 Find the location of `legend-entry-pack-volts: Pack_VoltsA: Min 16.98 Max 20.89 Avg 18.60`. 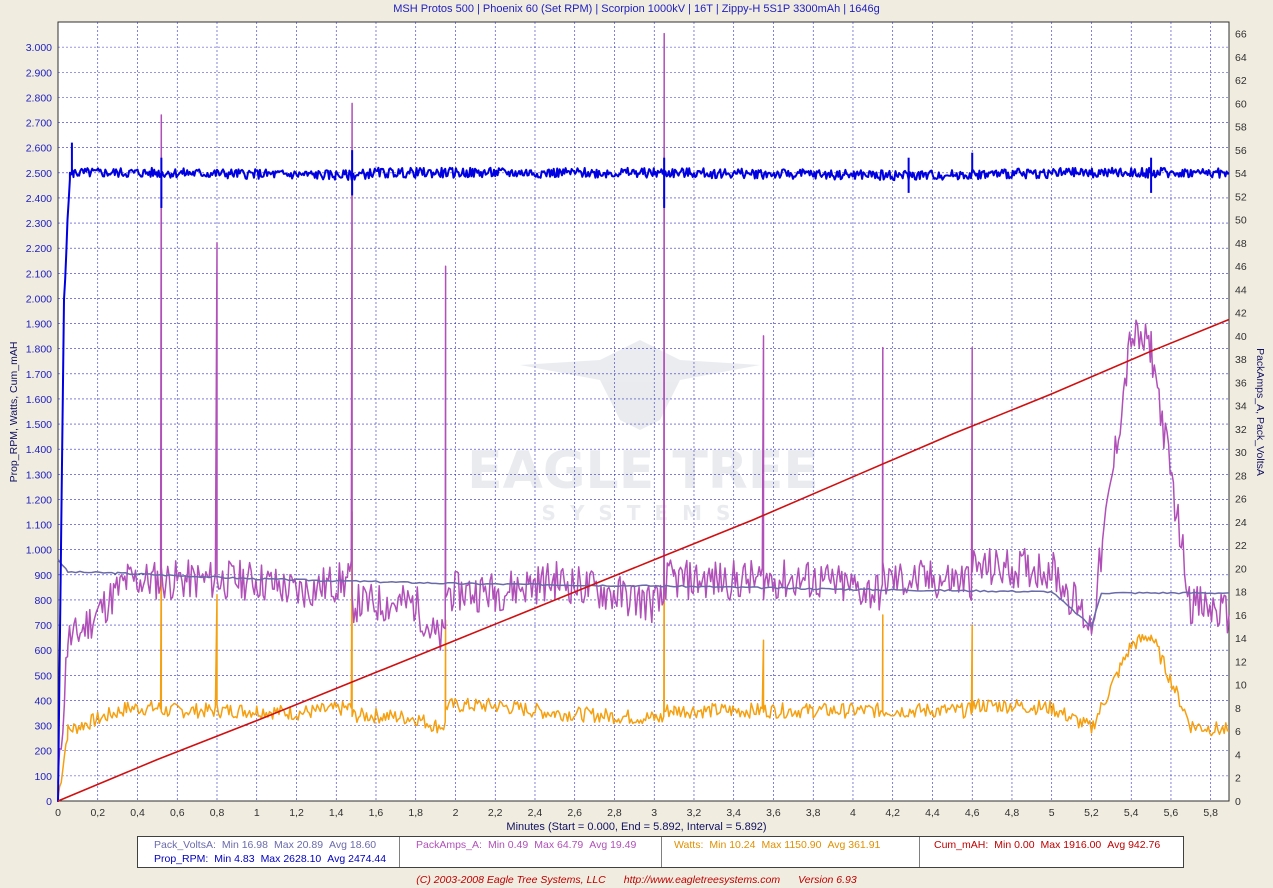

legend-entry-pack-volts: Pack_VoltsA: Min 16.98 Max 20.89 Avg 18.60 is located at coordinates (268, 845).